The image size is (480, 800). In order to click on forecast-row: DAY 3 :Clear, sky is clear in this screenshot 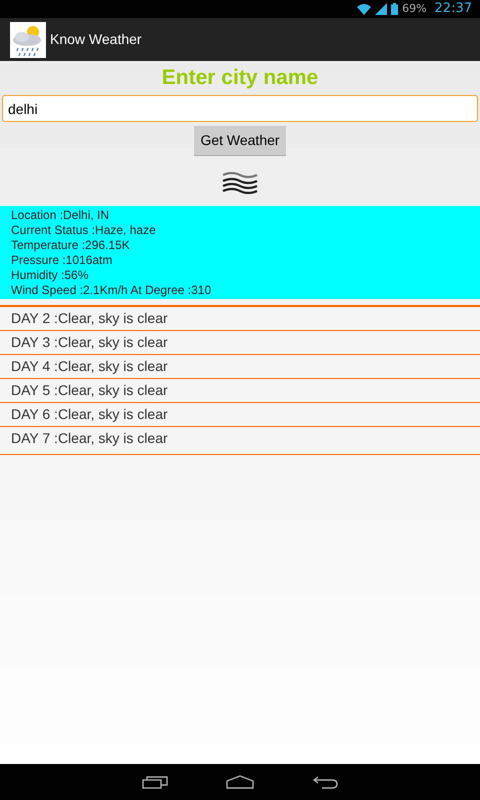, I will do `click(240, 343)`.